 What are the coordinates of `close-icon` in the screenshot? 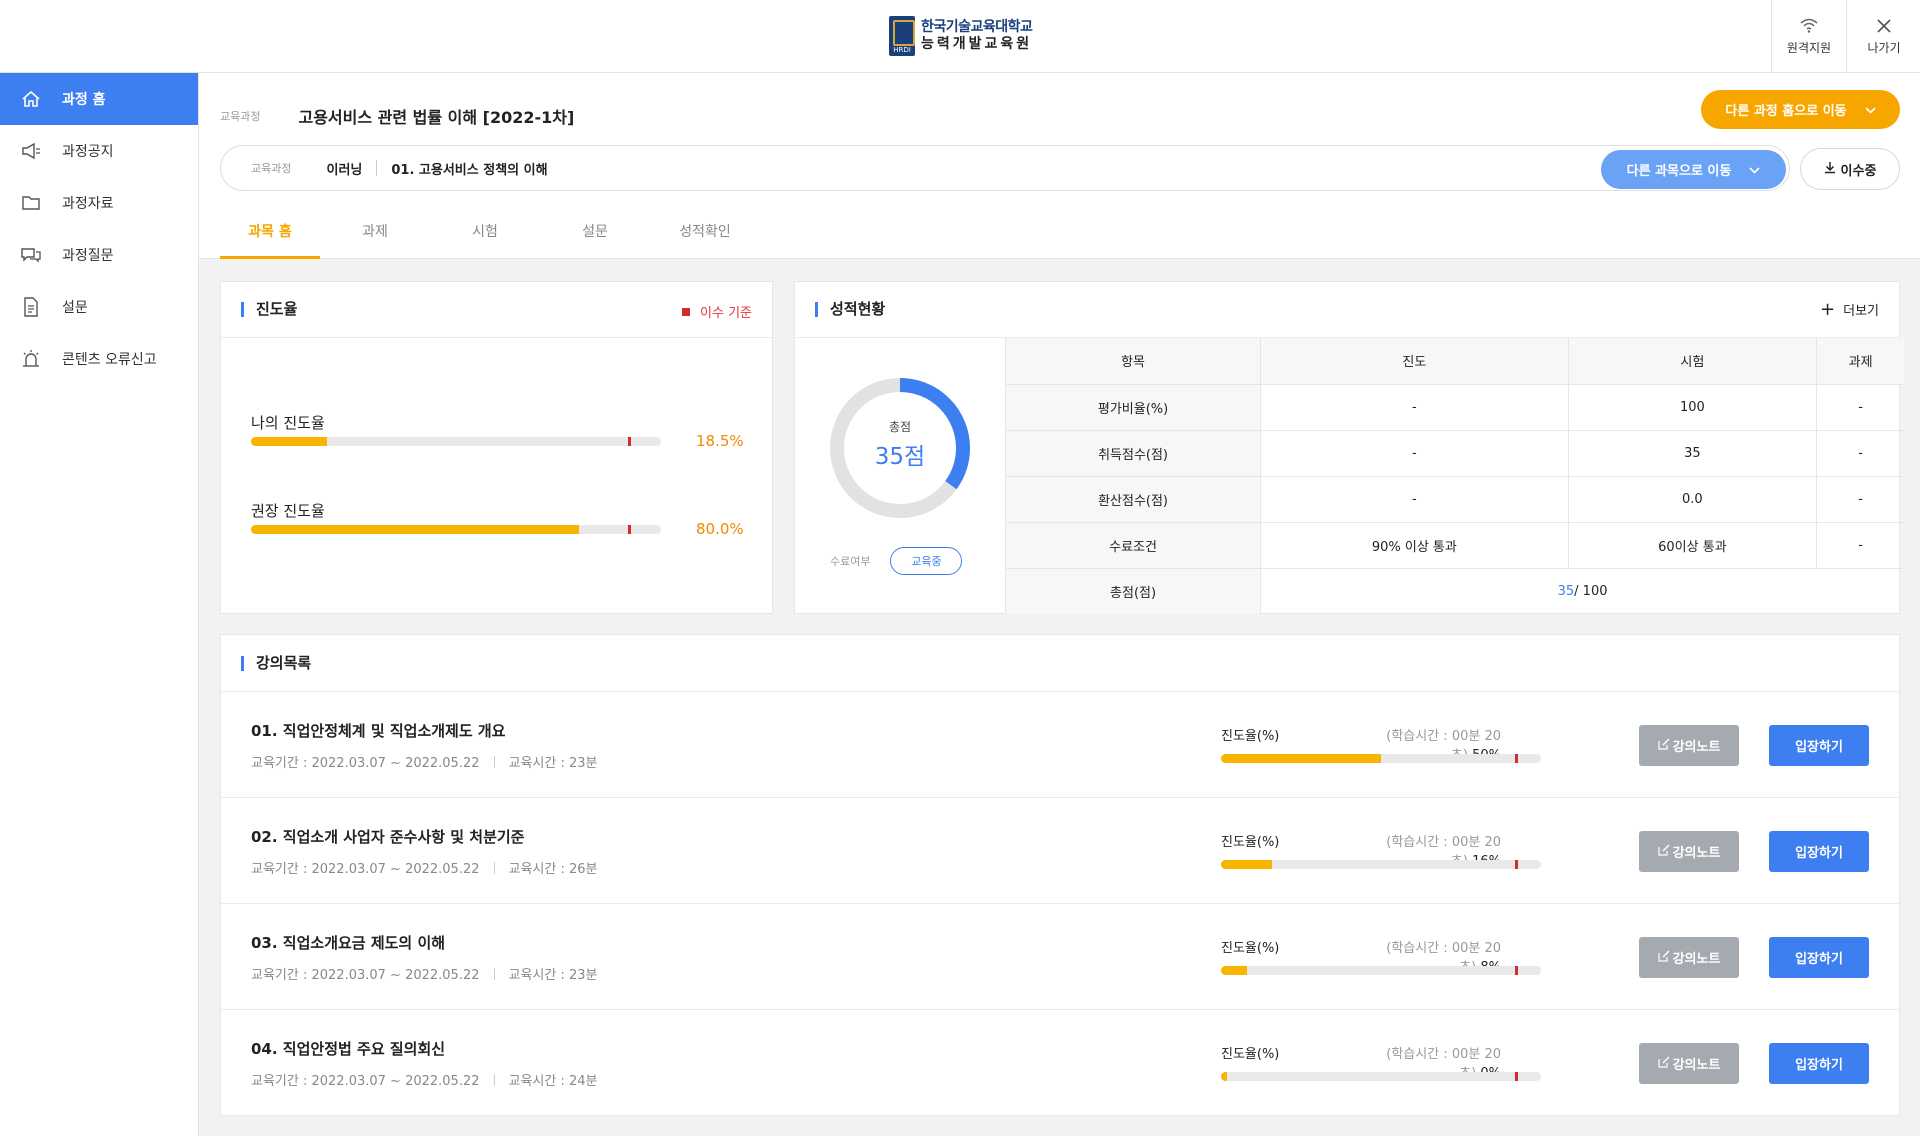 It's located at (1884, 28).